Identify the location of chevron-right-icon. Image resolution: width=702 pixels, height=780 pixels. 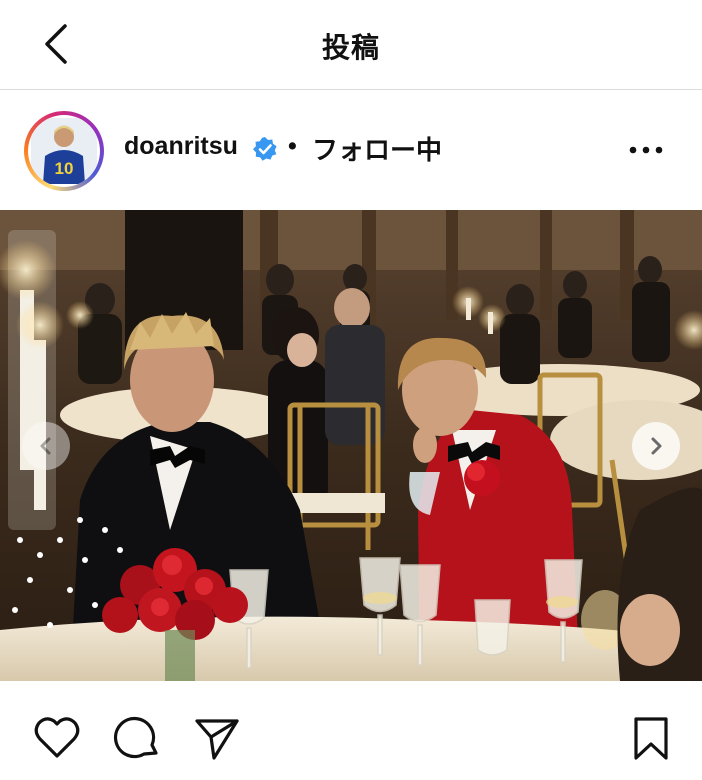
(656, 446).